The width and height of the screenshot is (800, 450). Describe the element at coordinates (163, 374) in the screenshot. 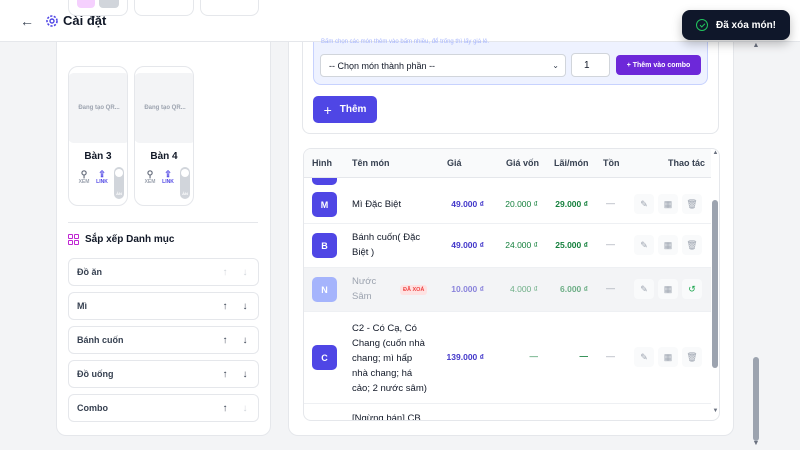

I see `category-item: Đồ uống ↑ ↓` at that location.